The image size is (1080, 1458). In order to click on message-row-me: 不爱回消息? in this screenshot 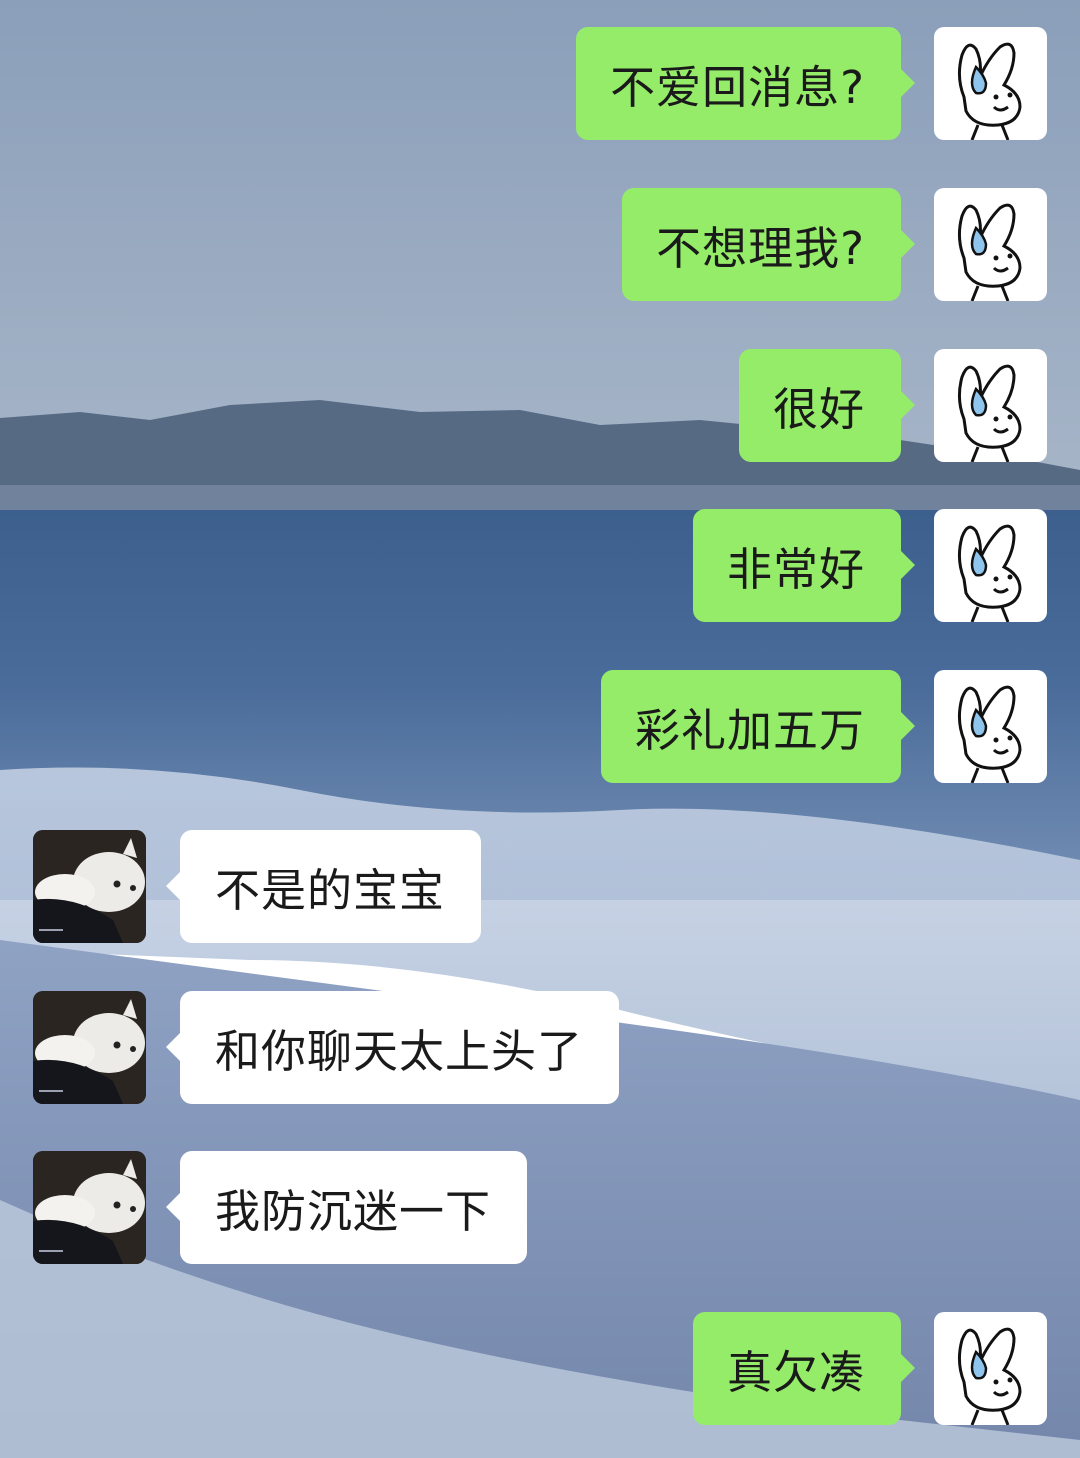, I will do `click(807, 83)`.